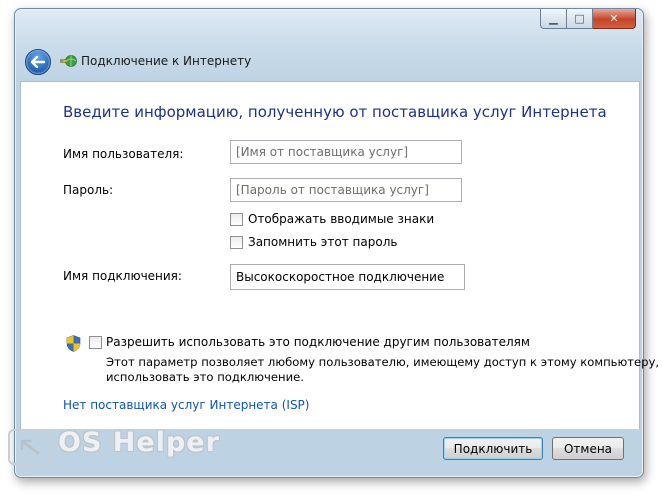 Image resolution: width=662 pixels, height=498 pixels. I want to click on username-label: Имя пользователя:, so click(123, 154).